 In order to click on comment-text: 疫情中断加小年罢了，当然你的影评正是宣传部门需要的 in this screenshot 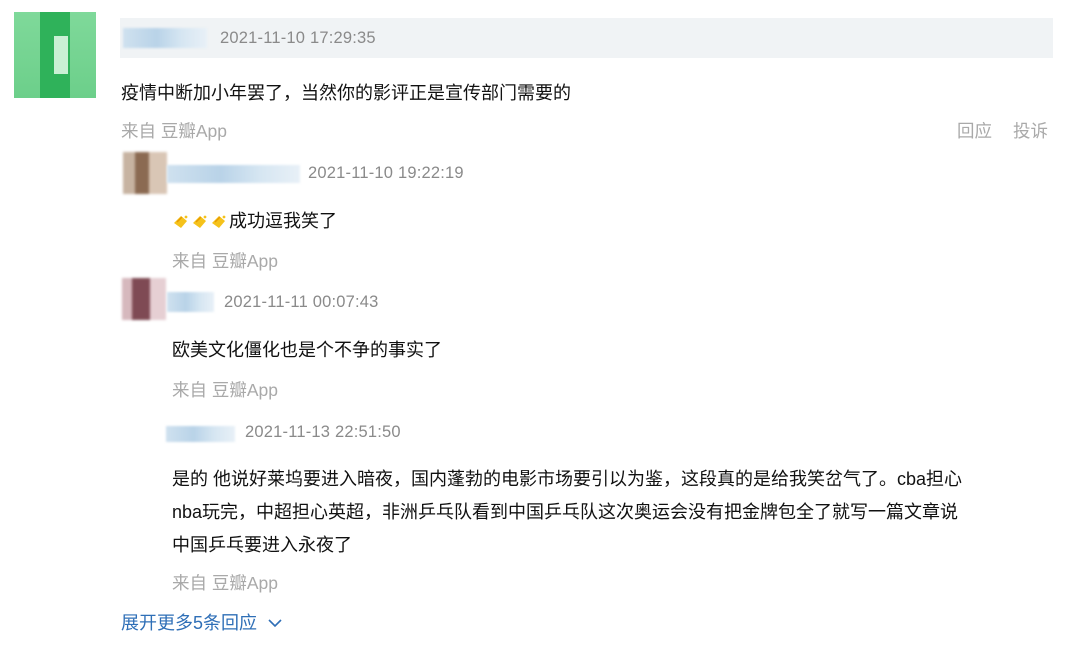, I will do `click(346, 93)`.